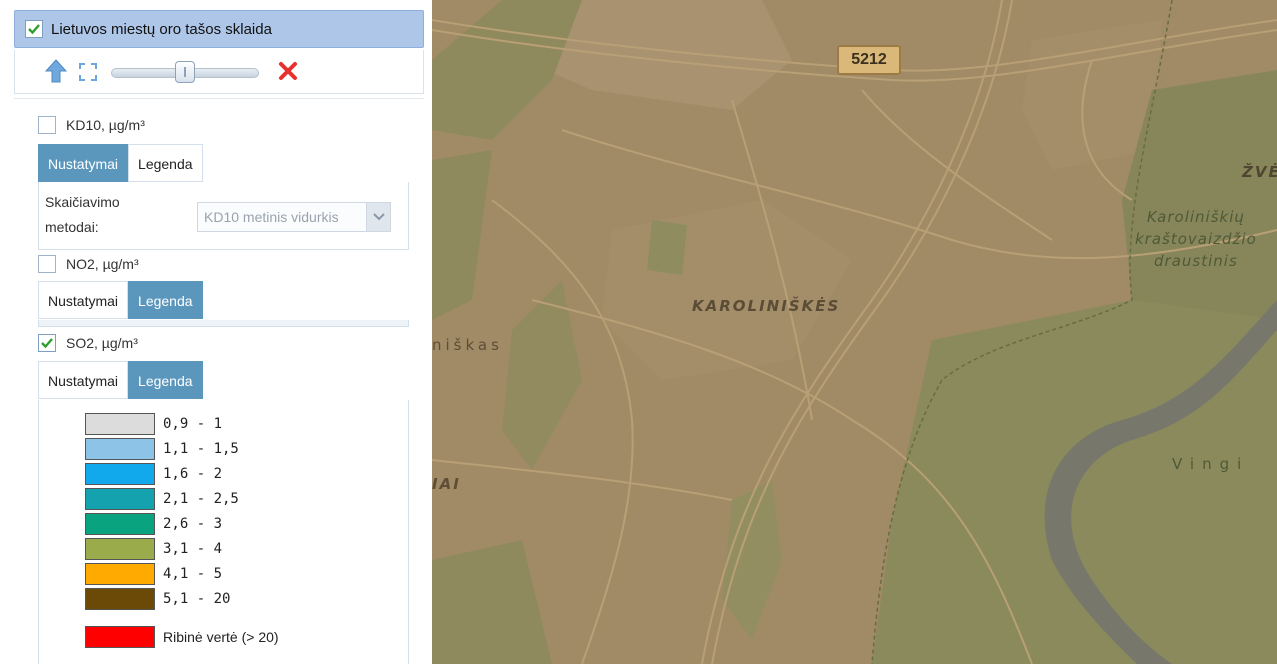  What do you see at coordinates (82, 214) in the screenshot?
I see `method-label: Skaičiavimo metodai:` at bounding box center [82, 214].